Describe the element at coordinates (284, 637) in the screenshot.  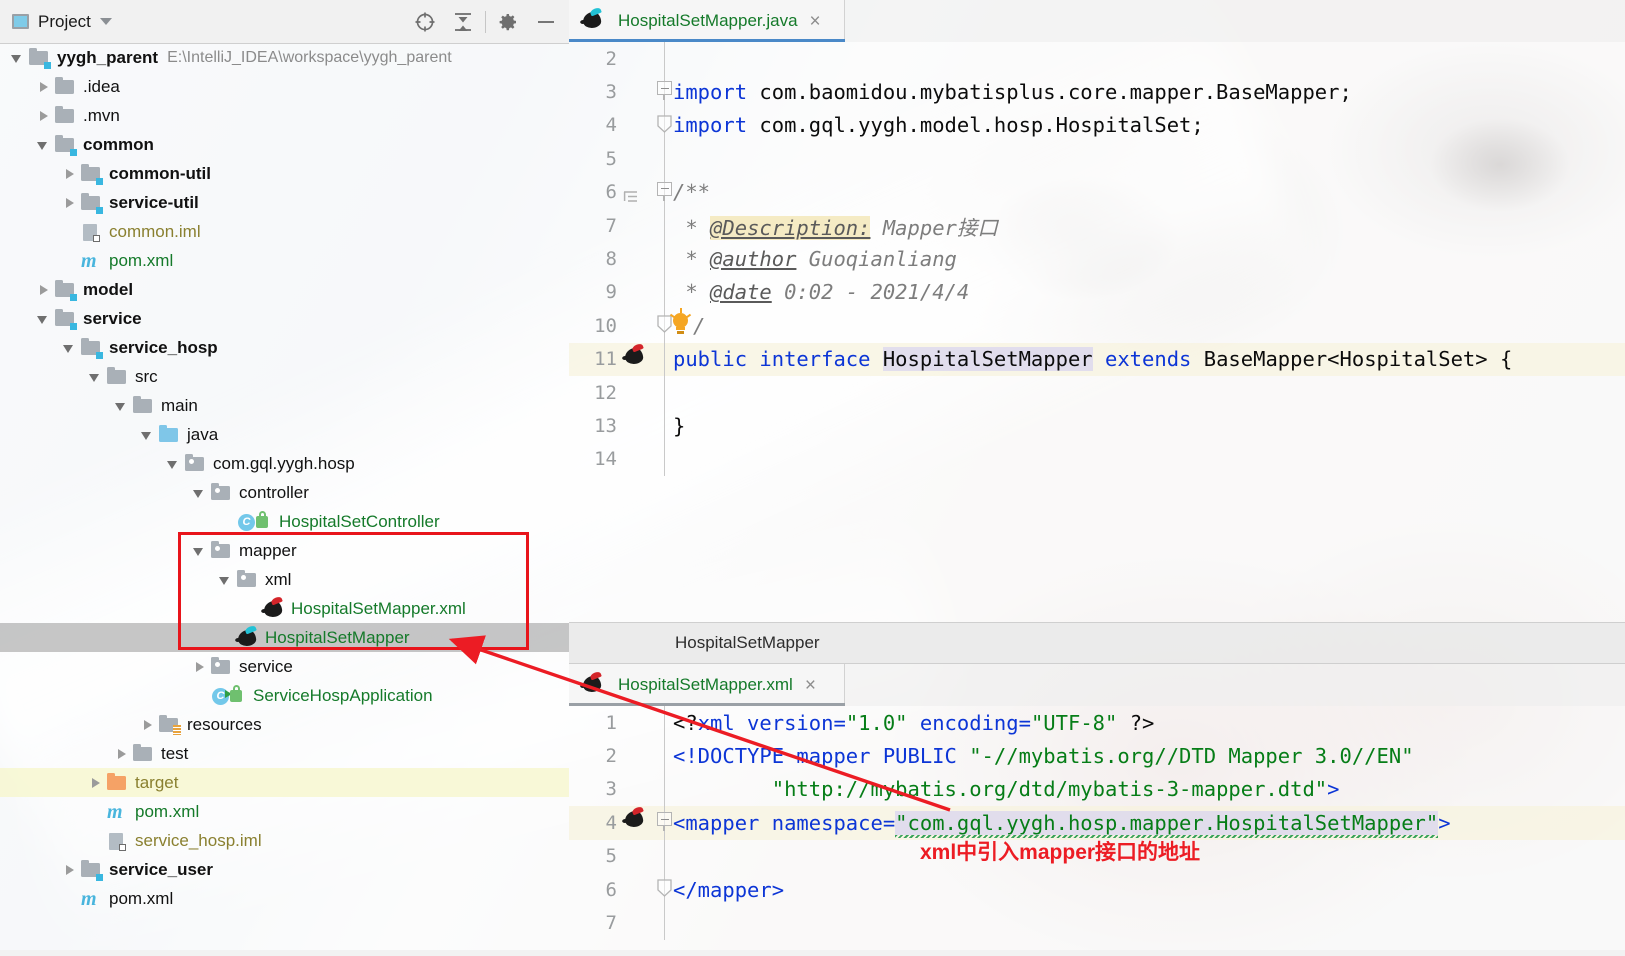
I see `tree-item-hospitalsetmapper: HospitalSetMapper` at that location.